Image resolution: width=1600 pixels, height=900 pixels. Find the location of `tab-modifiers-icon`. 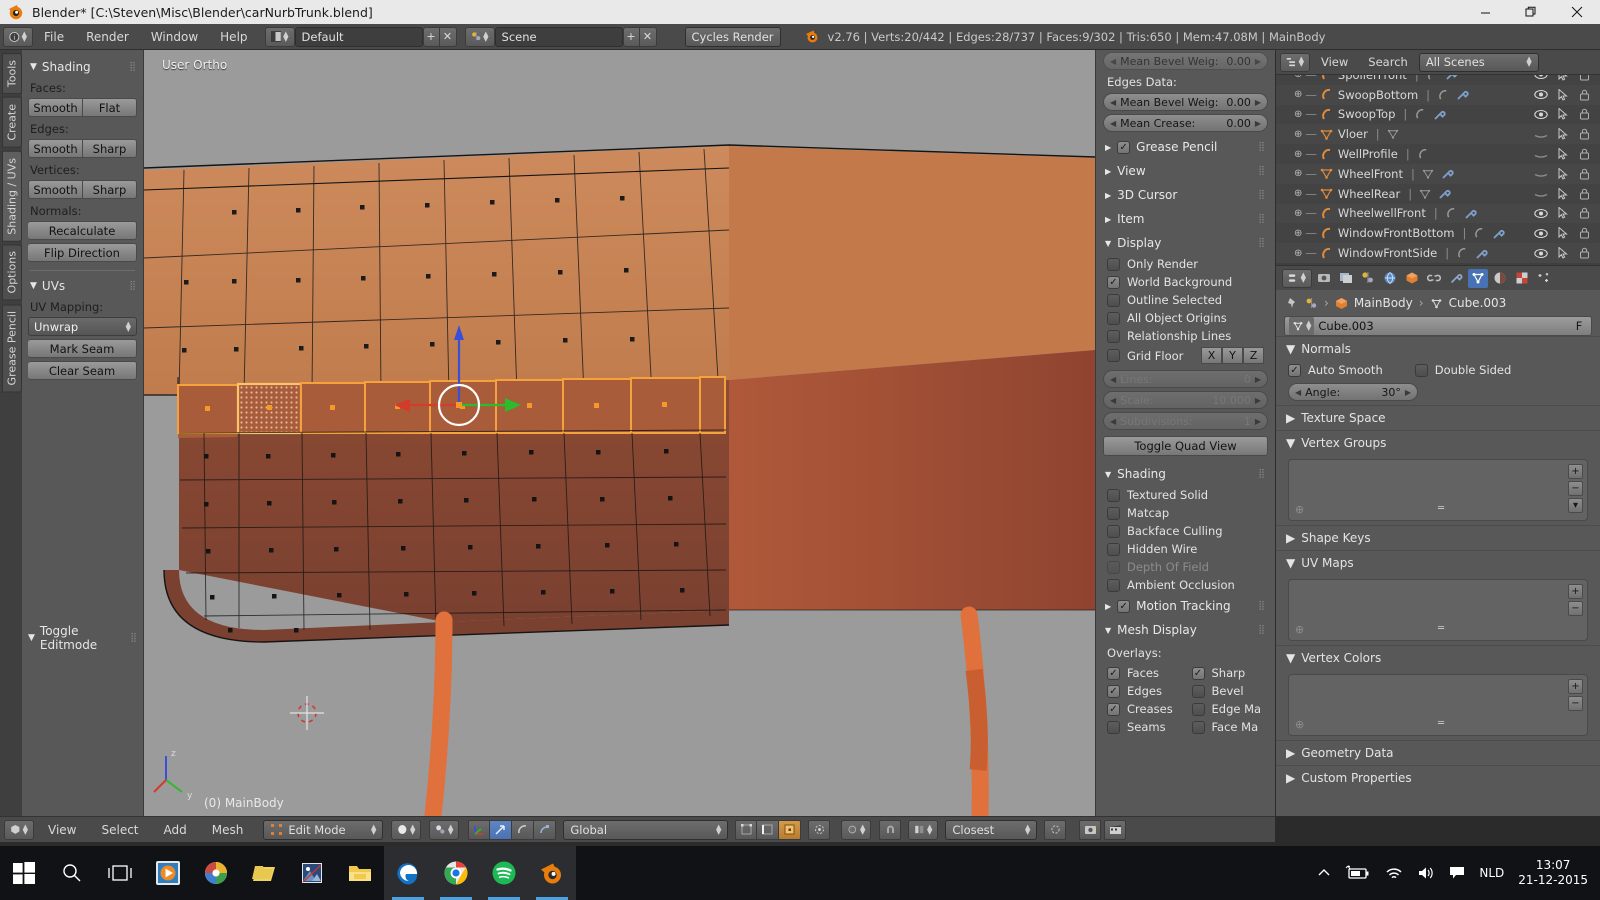

tab-modifiers-icon is located at coordinates (1456, 278).